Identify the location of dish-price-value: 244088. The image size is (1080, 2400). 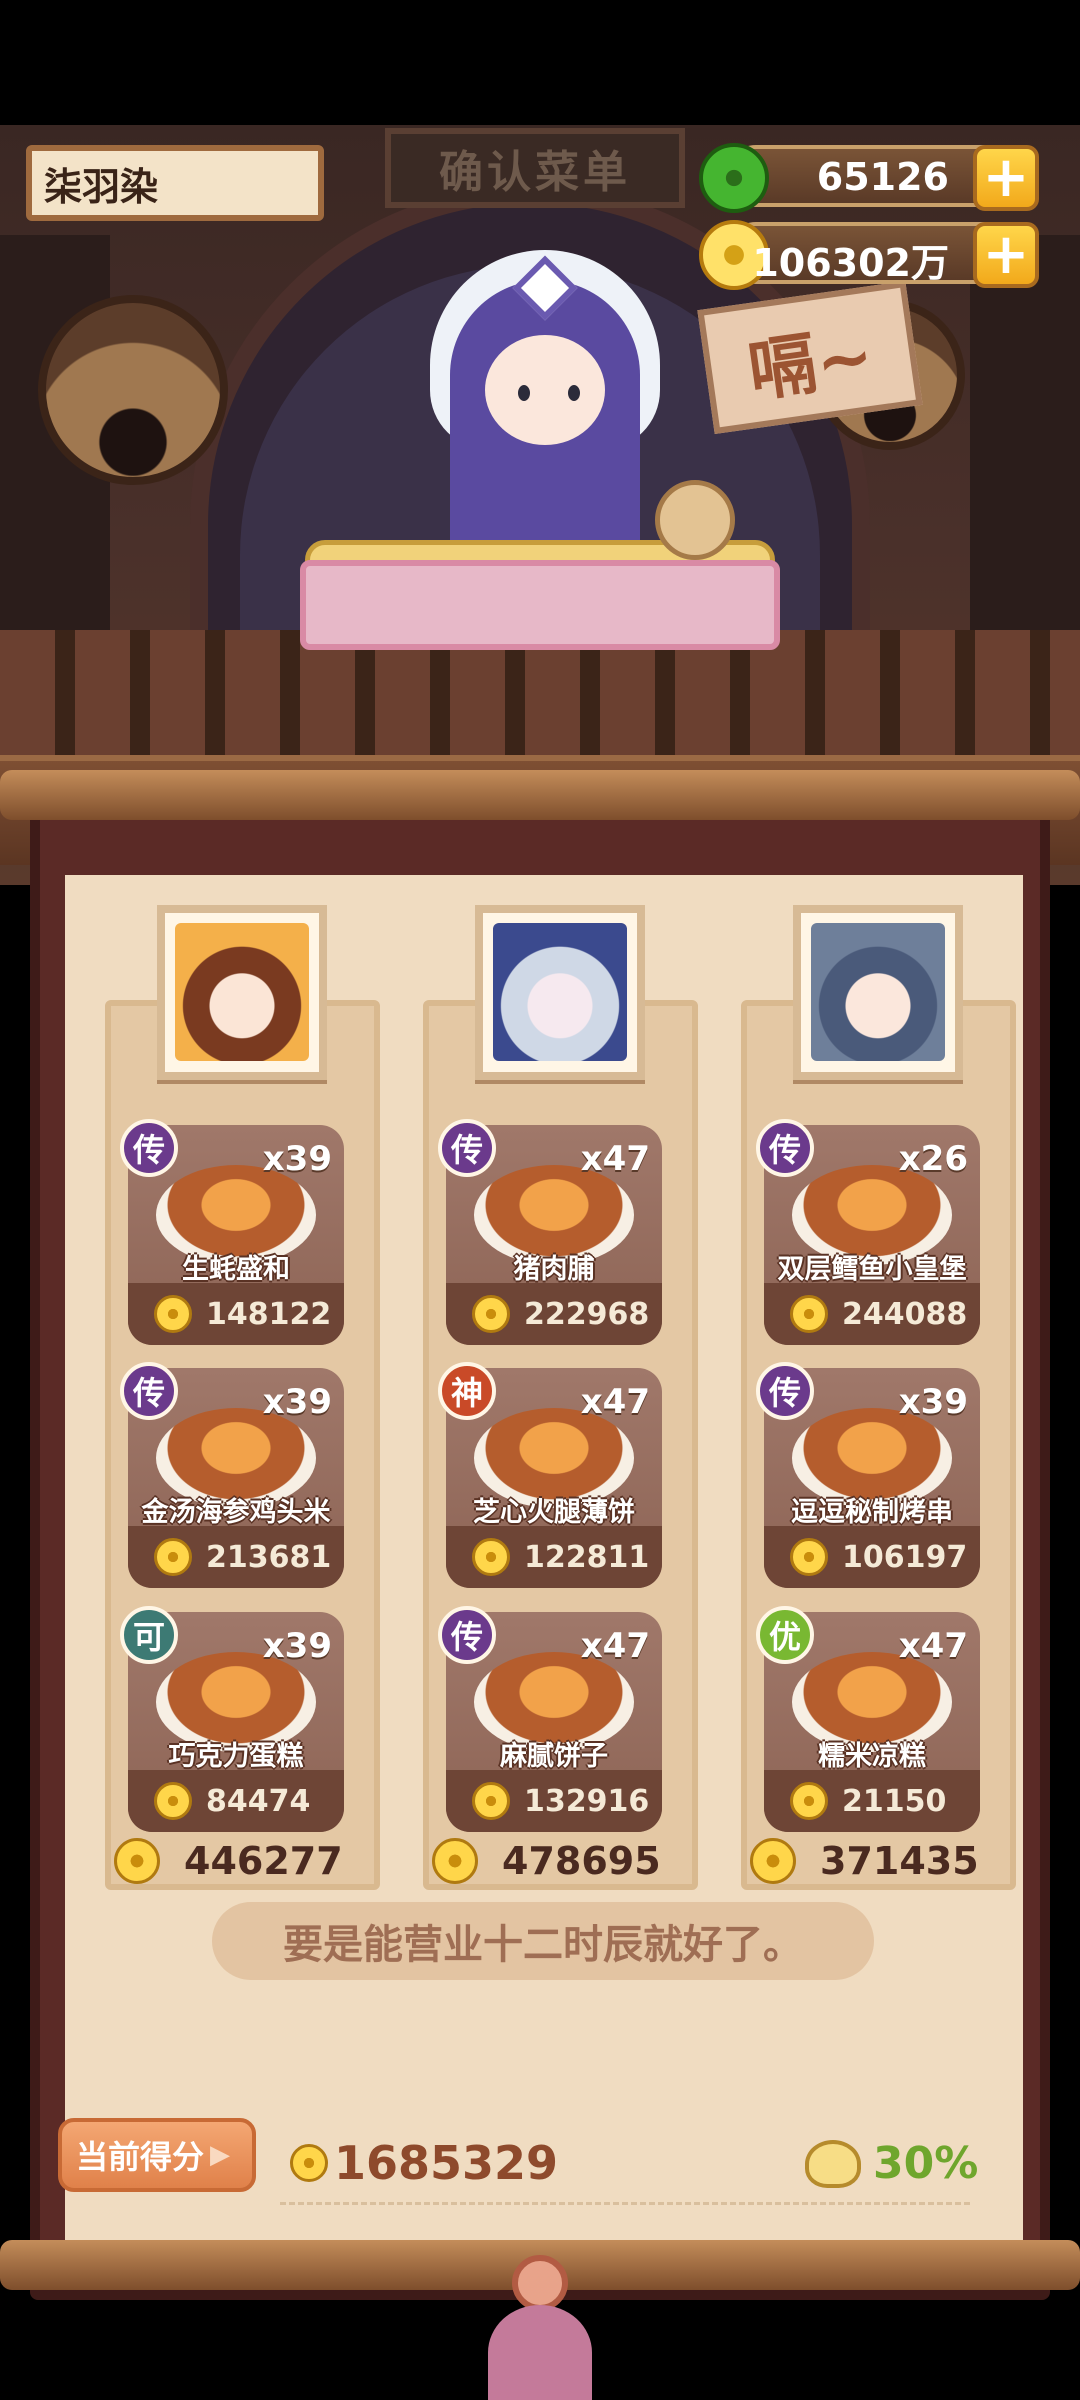
(905, 1314).